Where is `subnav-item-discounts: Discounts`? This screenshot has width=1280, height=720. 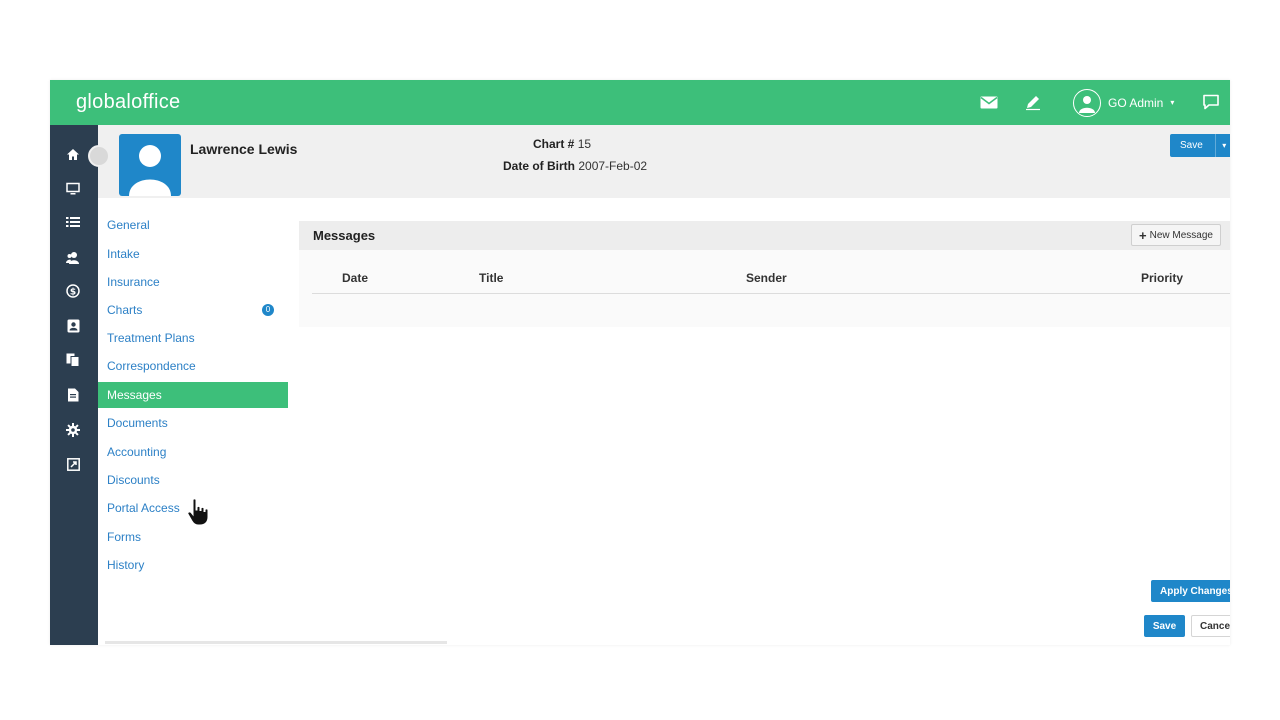 subnav-item-discounts: Discounts is located at coordinates (193, 480).